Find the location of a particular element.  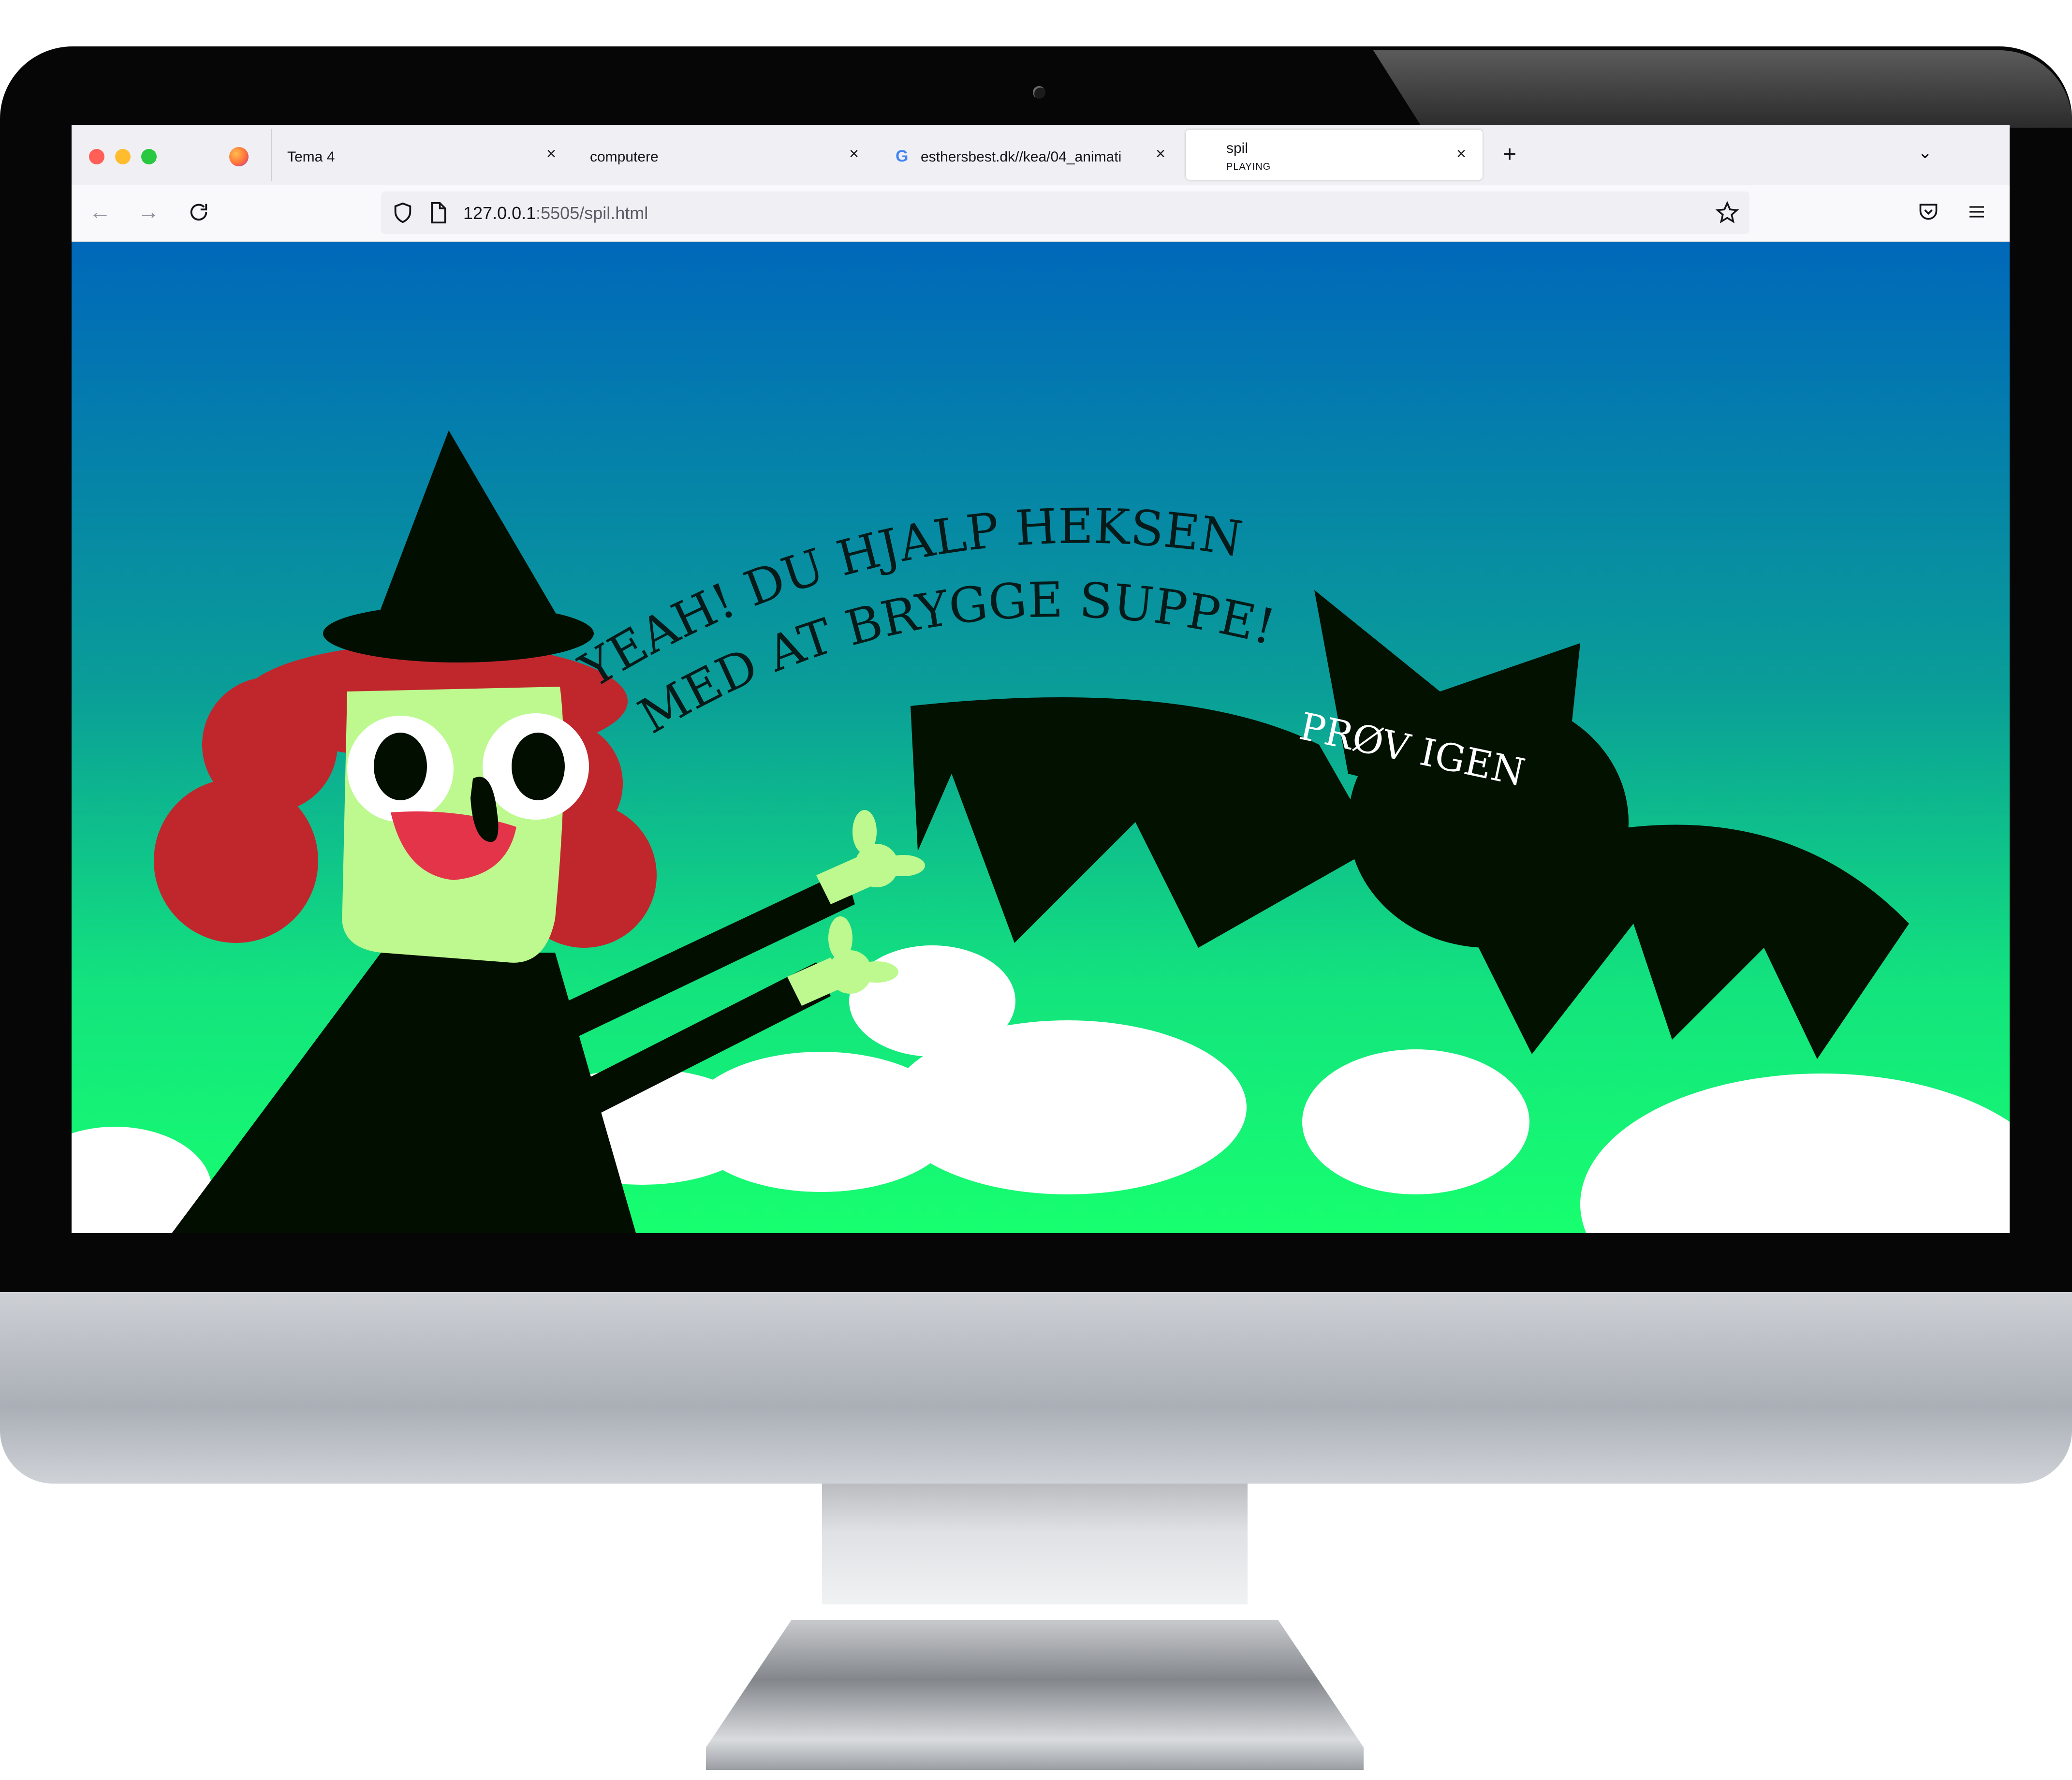

forward-button: → is located at coordinates (148, 211).